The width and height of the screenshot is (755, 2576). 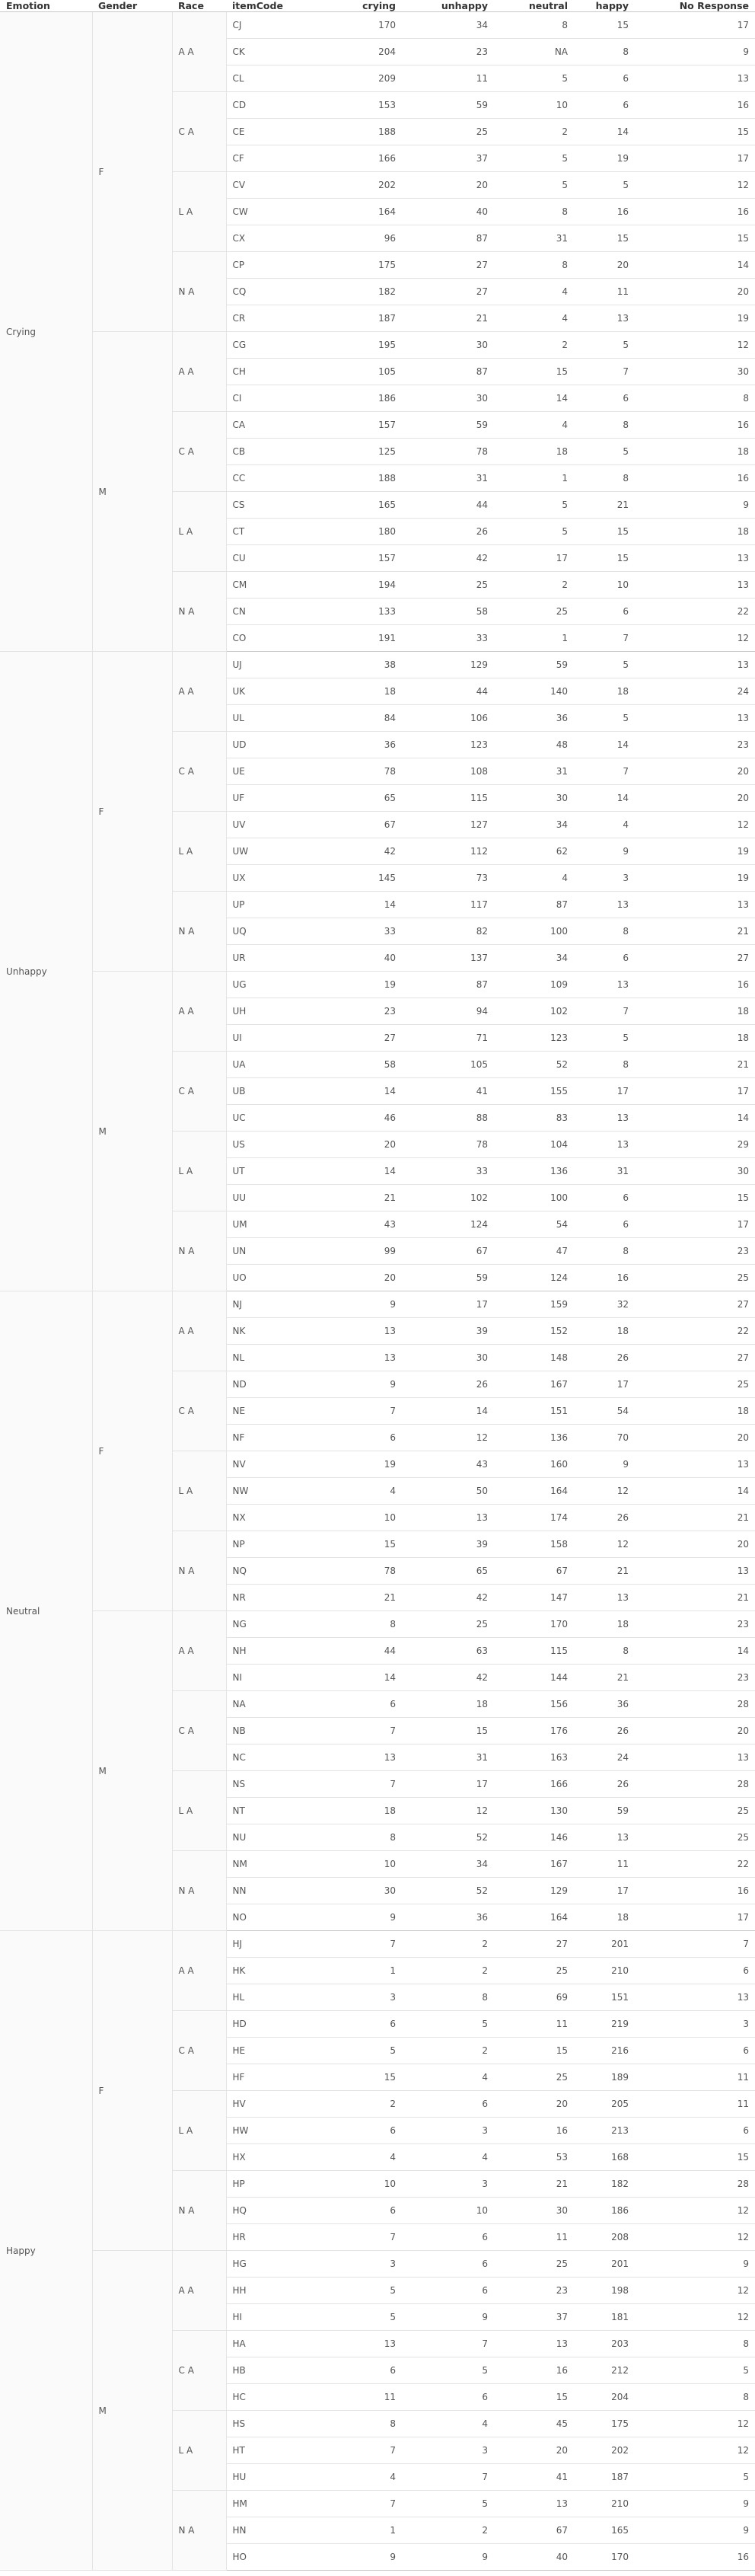 What do you see at coordinates (604, 798) in the screenshot?
I see `happy-cell: 14` at bounding box center [604, 798].